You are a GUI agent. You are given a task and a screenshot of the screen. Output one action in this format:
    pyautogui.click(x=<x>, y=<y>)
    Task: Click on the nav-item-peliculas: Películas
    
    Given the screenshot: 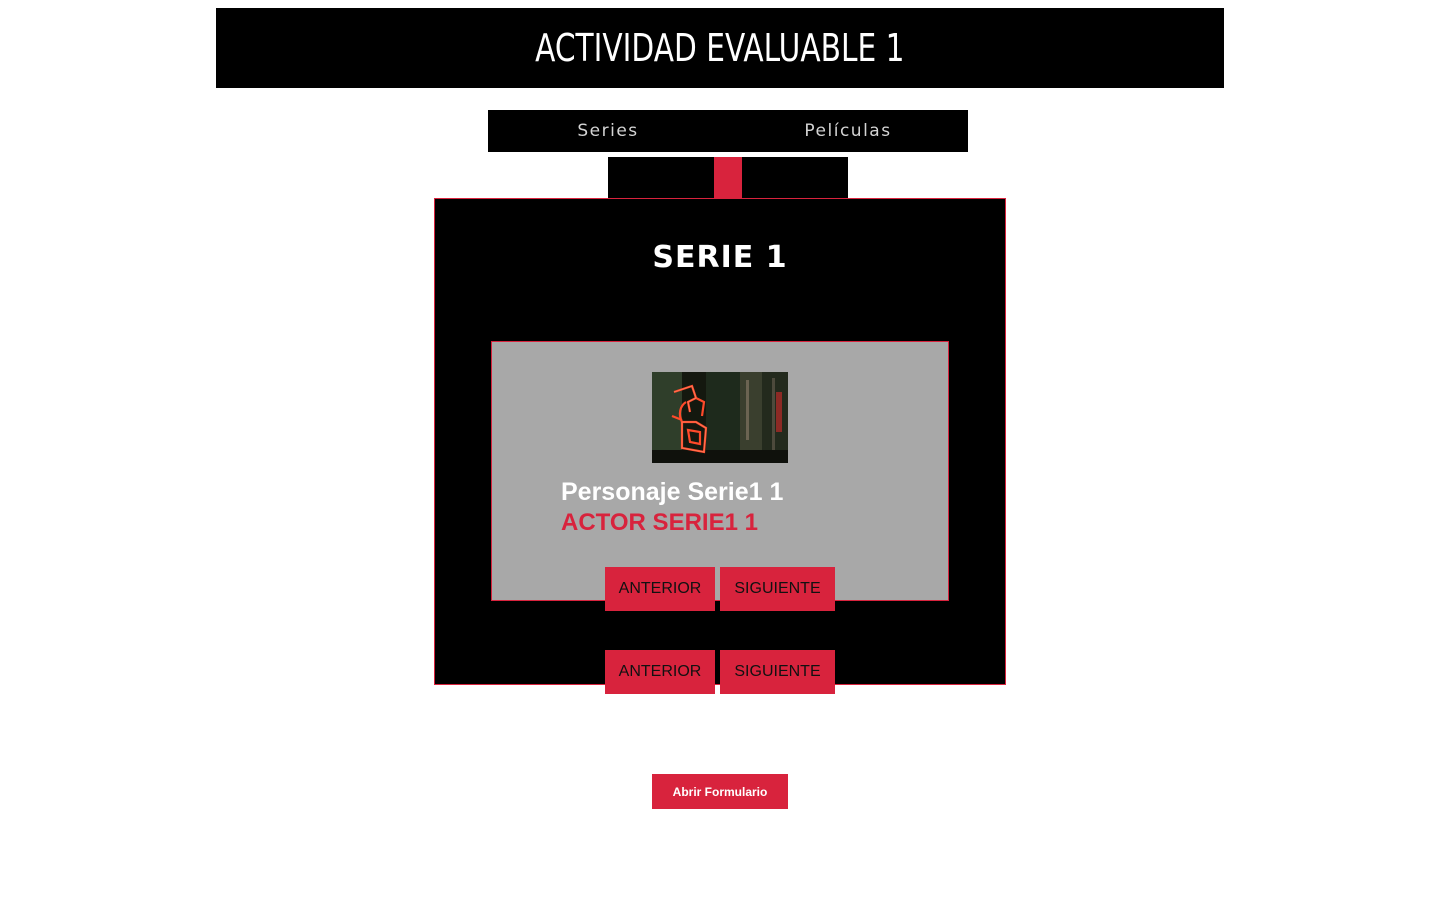 What is the action you would take?
    pyautogui.click(x=848, y=131)
    